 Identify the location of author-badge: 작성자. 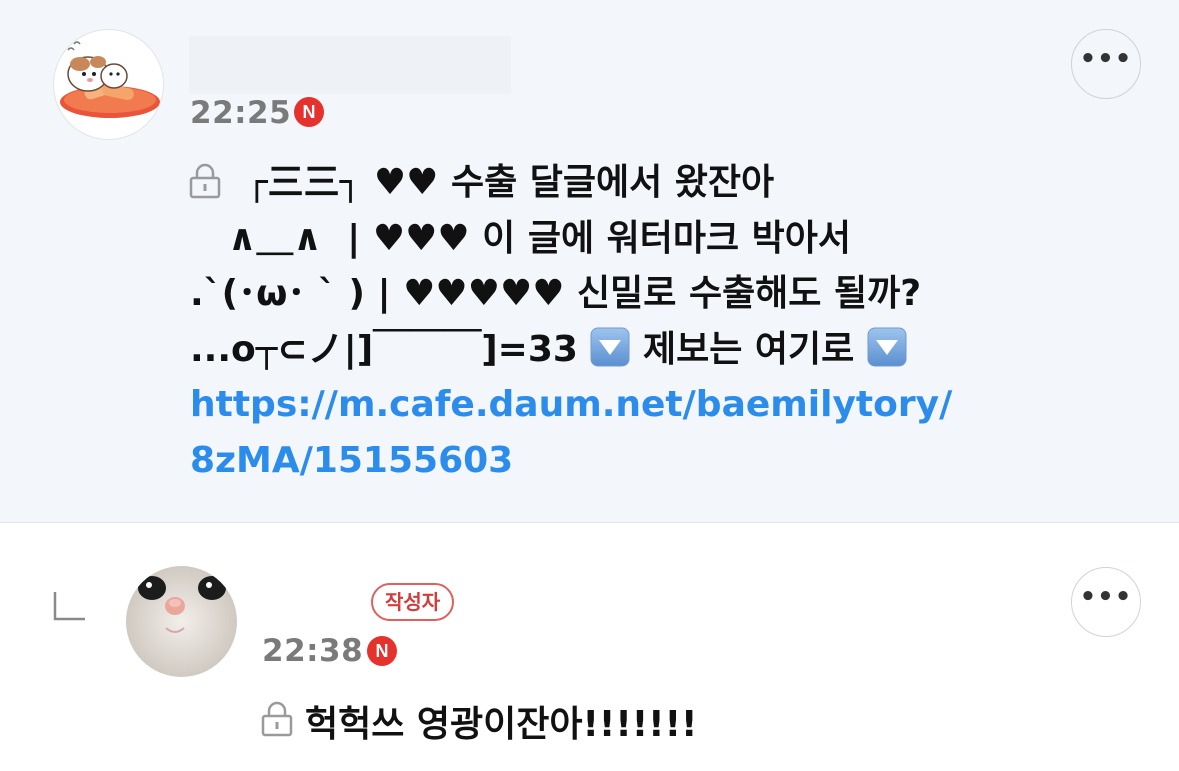
(413, 602).